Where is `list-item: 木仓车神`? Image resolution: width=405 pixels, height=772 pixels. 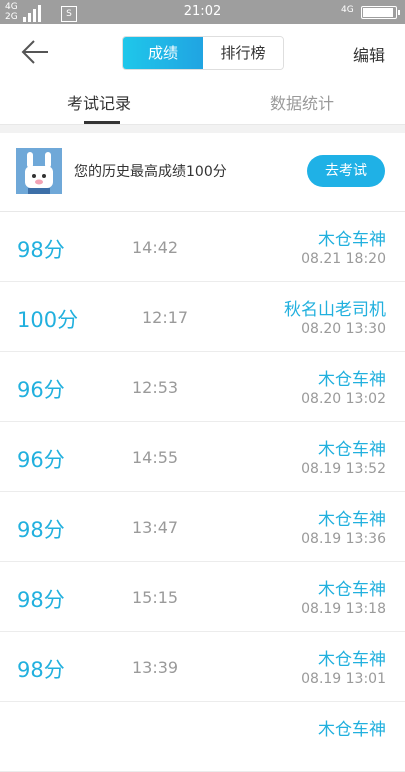
list-item: 木仓车神 is located at coordinates (202, 737).